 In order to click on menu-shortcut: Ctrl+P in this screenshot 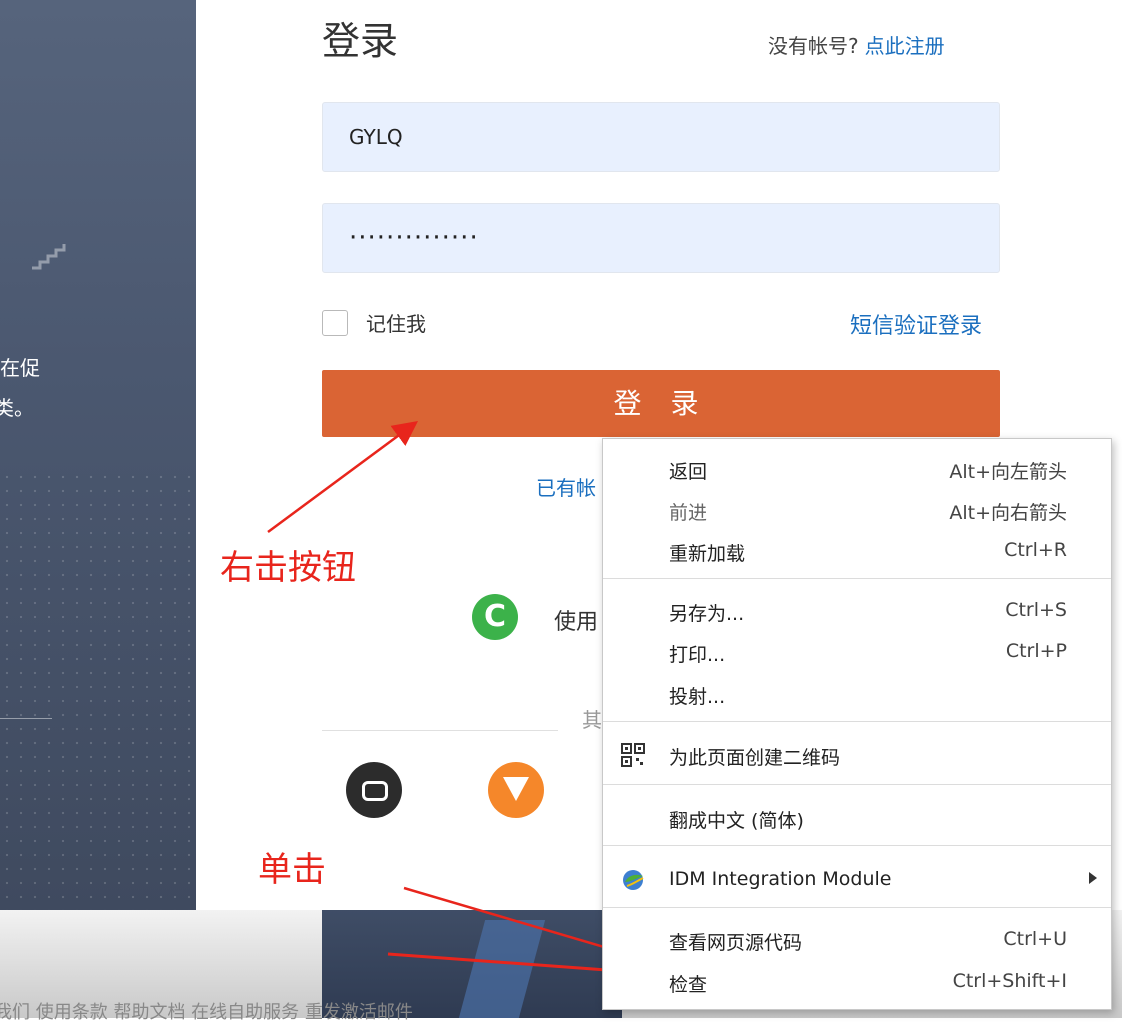, I will do `click(1036, 651)`.